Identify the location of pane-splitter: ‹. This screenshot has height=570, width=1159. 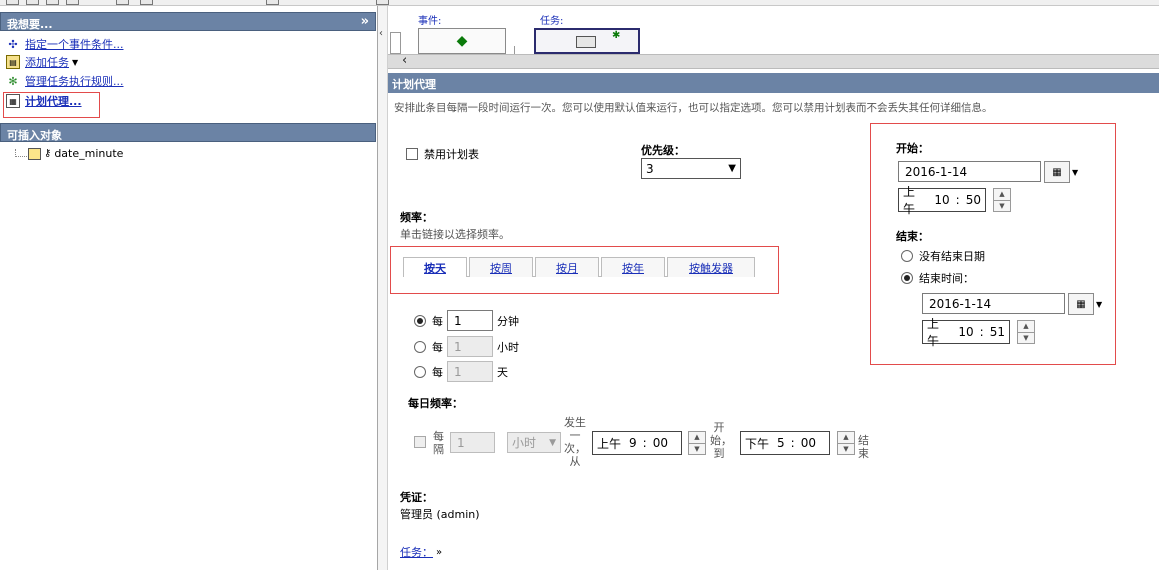
(383, 288).